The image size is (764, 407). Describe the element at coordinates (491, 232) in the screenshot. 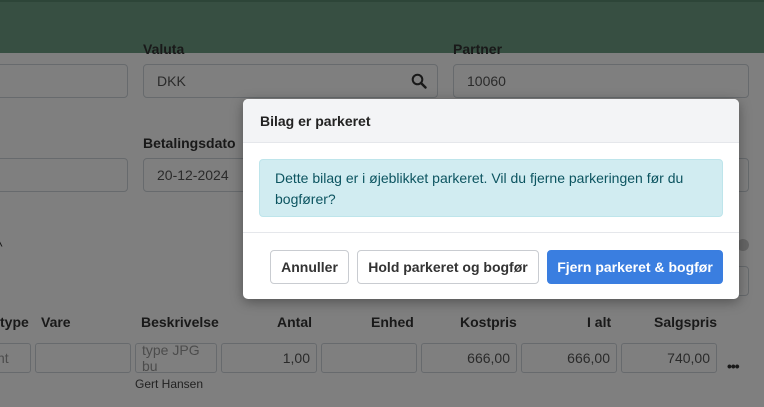

I see `dialog-divider` at that location.